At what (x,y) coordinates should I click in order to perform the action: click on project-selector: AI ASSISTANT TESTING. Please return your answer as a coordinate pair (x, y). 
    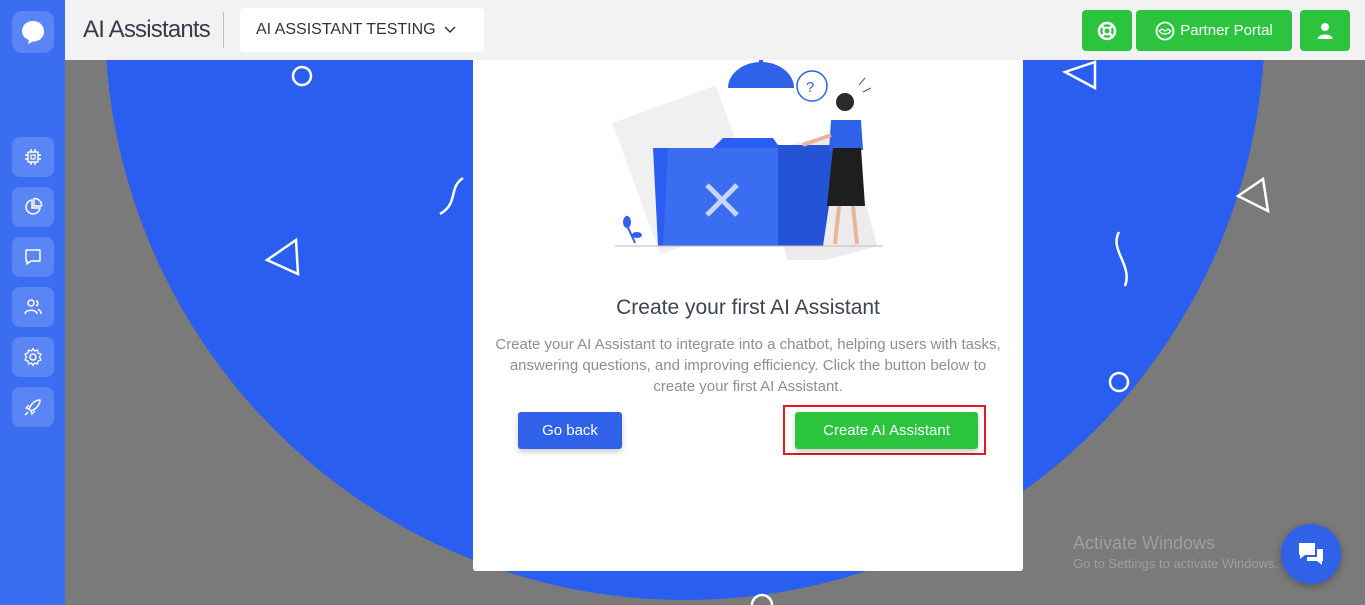
    Looking at the image, I should click on (362, 30).